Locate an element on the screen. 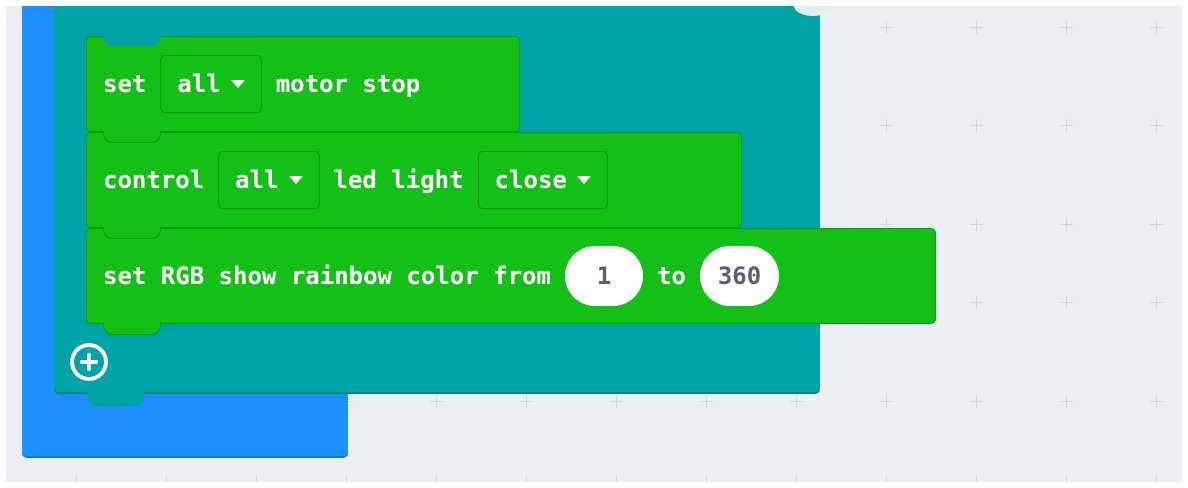 The height and width of the screenshot is (488, 1188). loop-bottom-connector is located at coordinates (116, 399).